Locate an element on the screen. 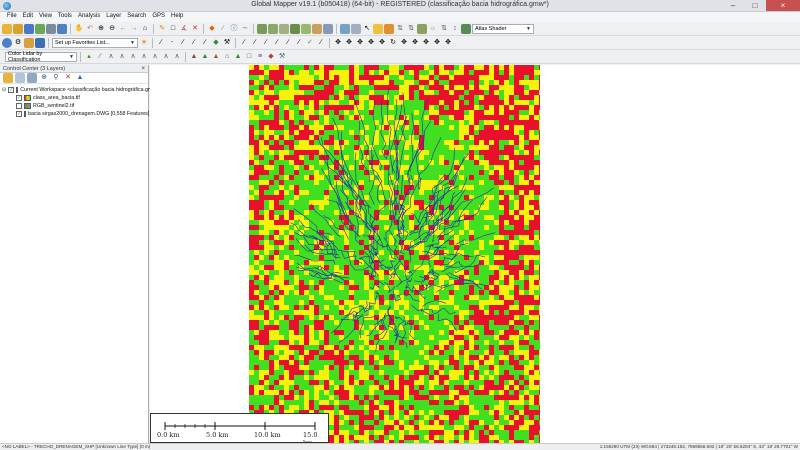 The height and width of the screenshot is (450, 800). favorites-select: Set up Favorites List... ▼ is located at coordinates (95, 43).